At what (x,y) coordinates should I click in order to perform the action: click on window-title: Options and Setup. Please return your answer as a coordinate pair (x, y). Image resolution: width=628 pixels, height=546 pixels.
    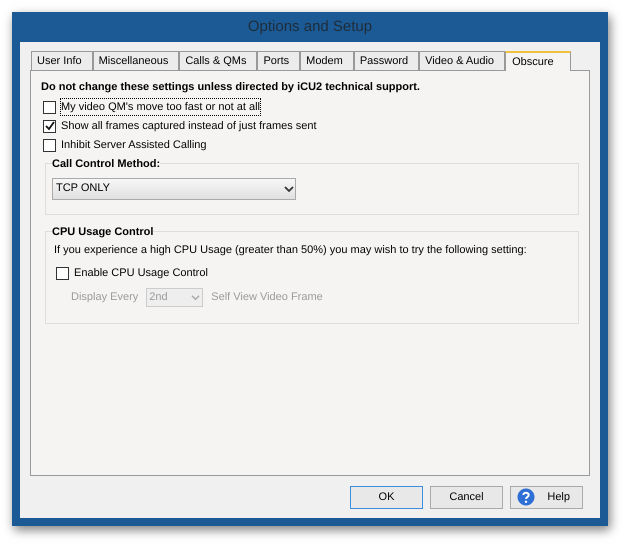
    Looking at the image, I should click on (310, 26).